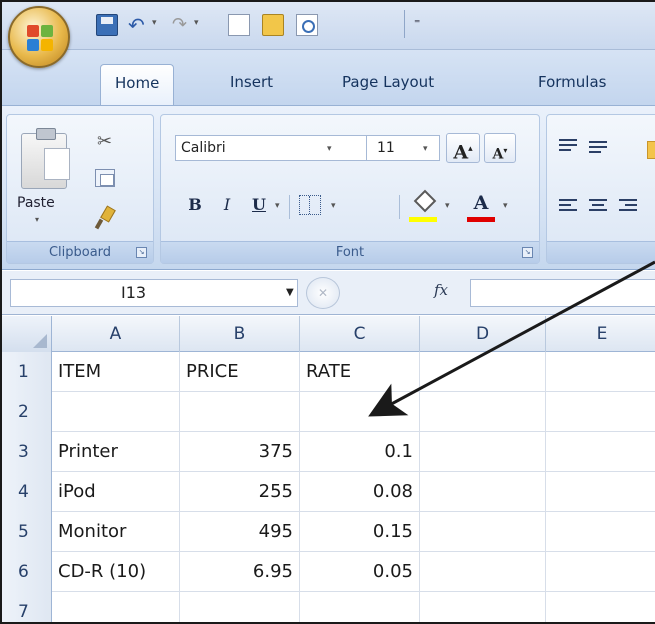 This screenshot has height=624, width=655. What do you see at coordinates (137, 85) in the screenshot?
I see `tab-home: Home` at bounding box center [137, 85].